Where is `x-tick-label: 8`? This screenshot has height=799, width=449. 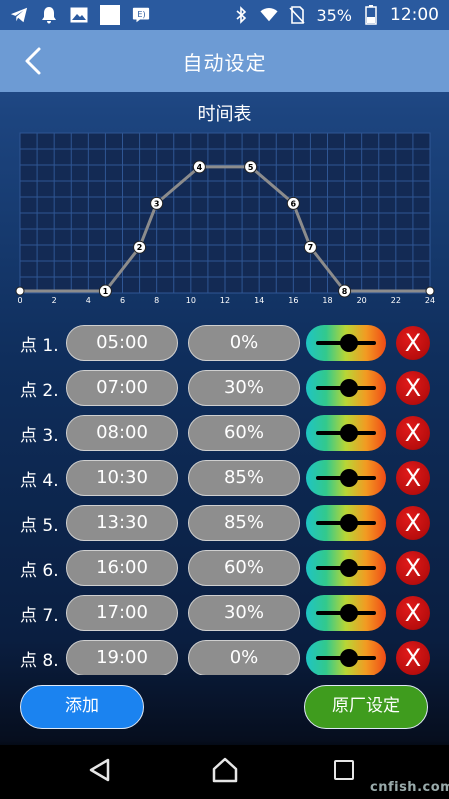
x-tick-label: 8 is located at coordinates (156, 300).